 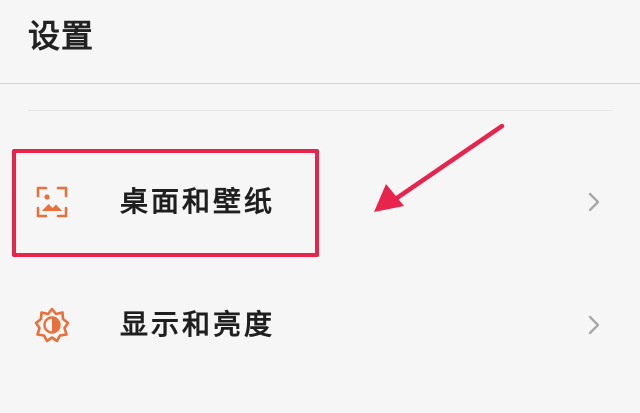 I want to click on page-title: 设置, so click(x=61, y=36).